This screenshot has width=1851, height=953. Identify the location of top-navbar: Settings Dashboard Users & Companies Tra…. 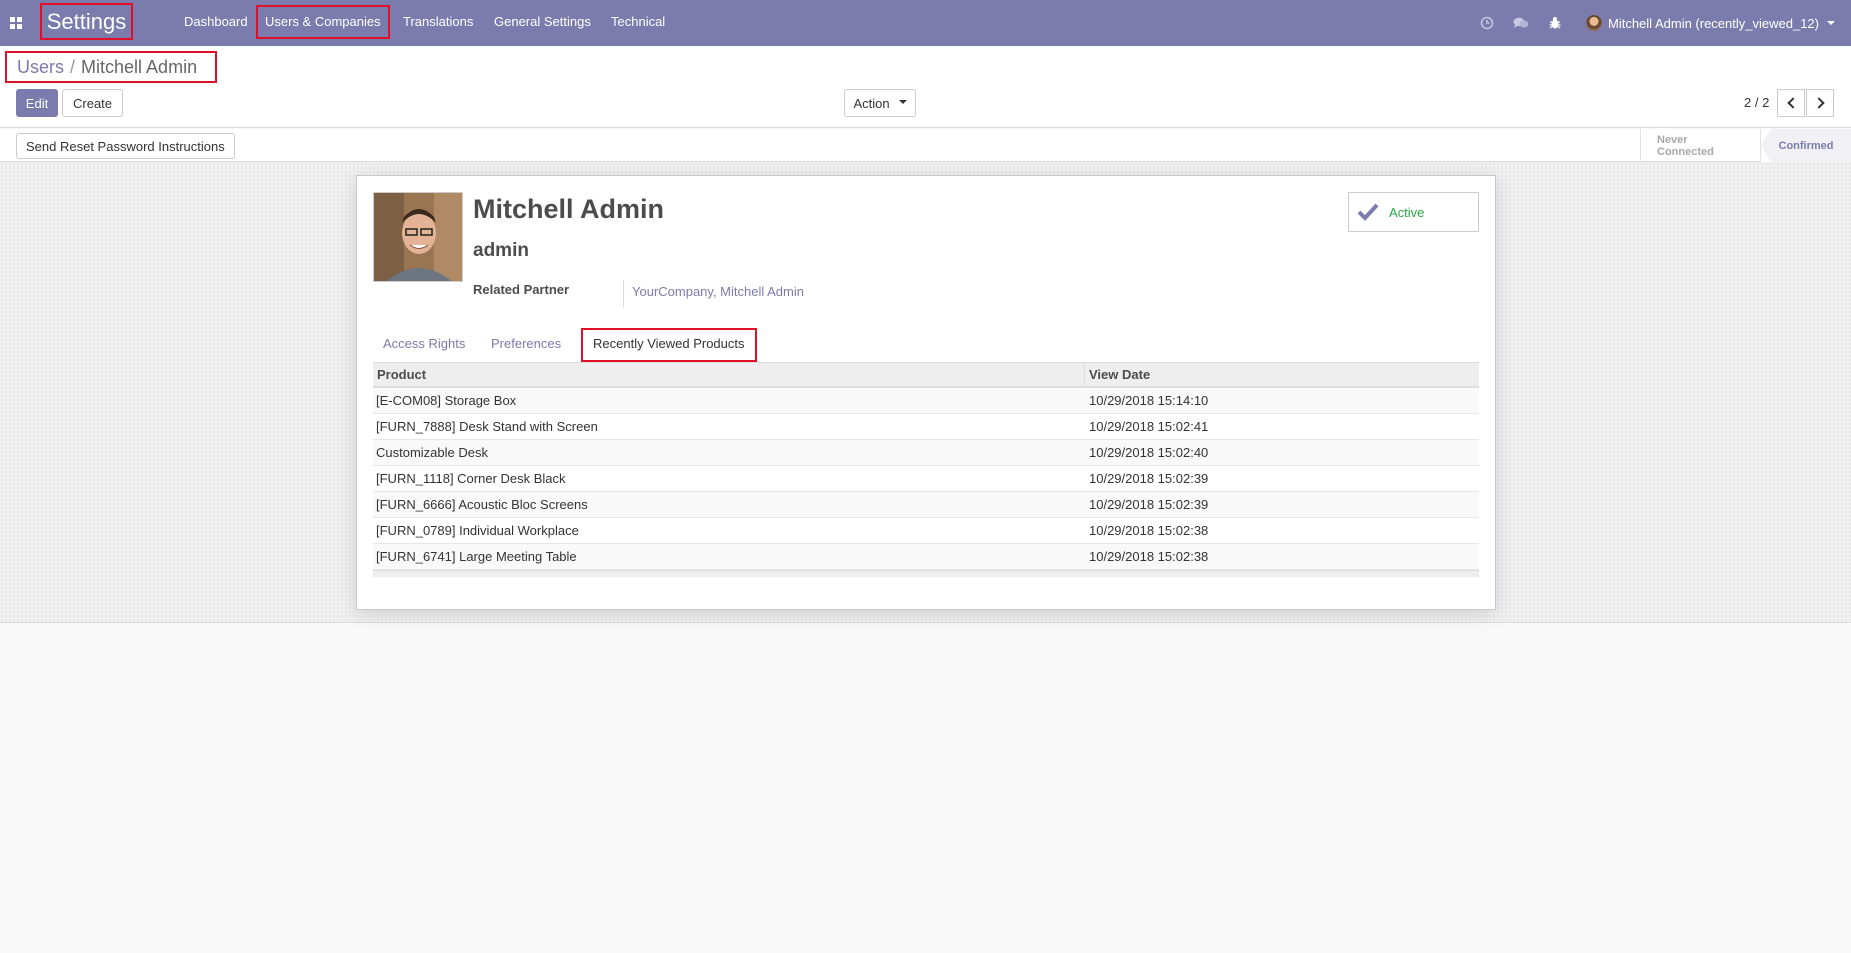
(925, 23).